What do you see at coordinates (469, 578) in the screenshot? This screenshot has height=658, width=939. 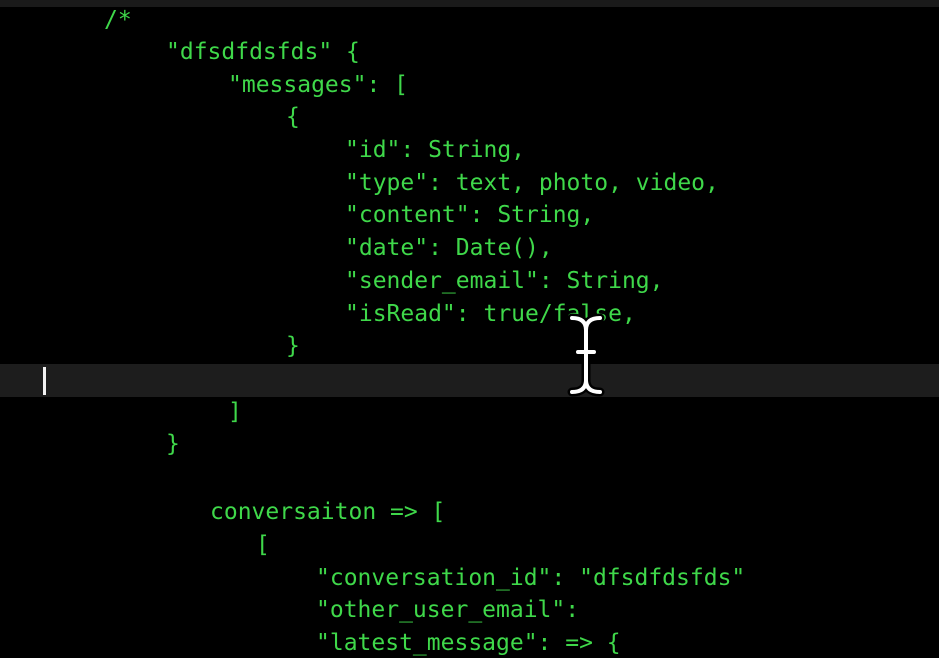 I see `code-line: "conversation_id": "dfsdfdsfds"` at bounding box center [469, 578].